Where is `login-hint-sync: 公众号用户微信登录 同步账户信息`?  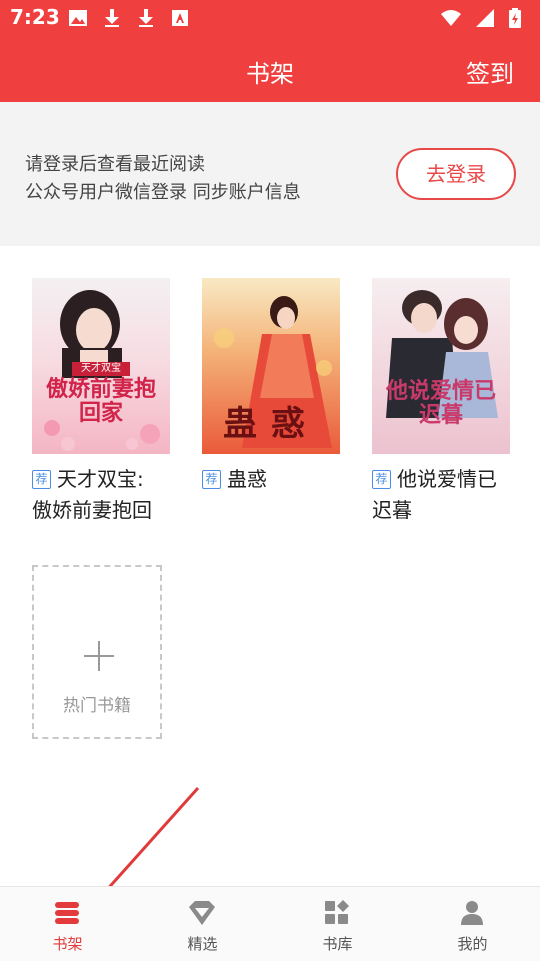
login-hint-sync: 公众号用户微信登录 同步账户信息 is located at coordinates (163, 192).